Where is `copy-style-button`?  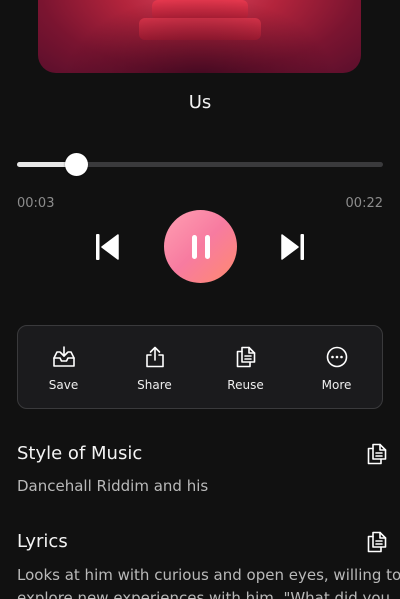
copy-style-button is located at coordinates (377, 454).